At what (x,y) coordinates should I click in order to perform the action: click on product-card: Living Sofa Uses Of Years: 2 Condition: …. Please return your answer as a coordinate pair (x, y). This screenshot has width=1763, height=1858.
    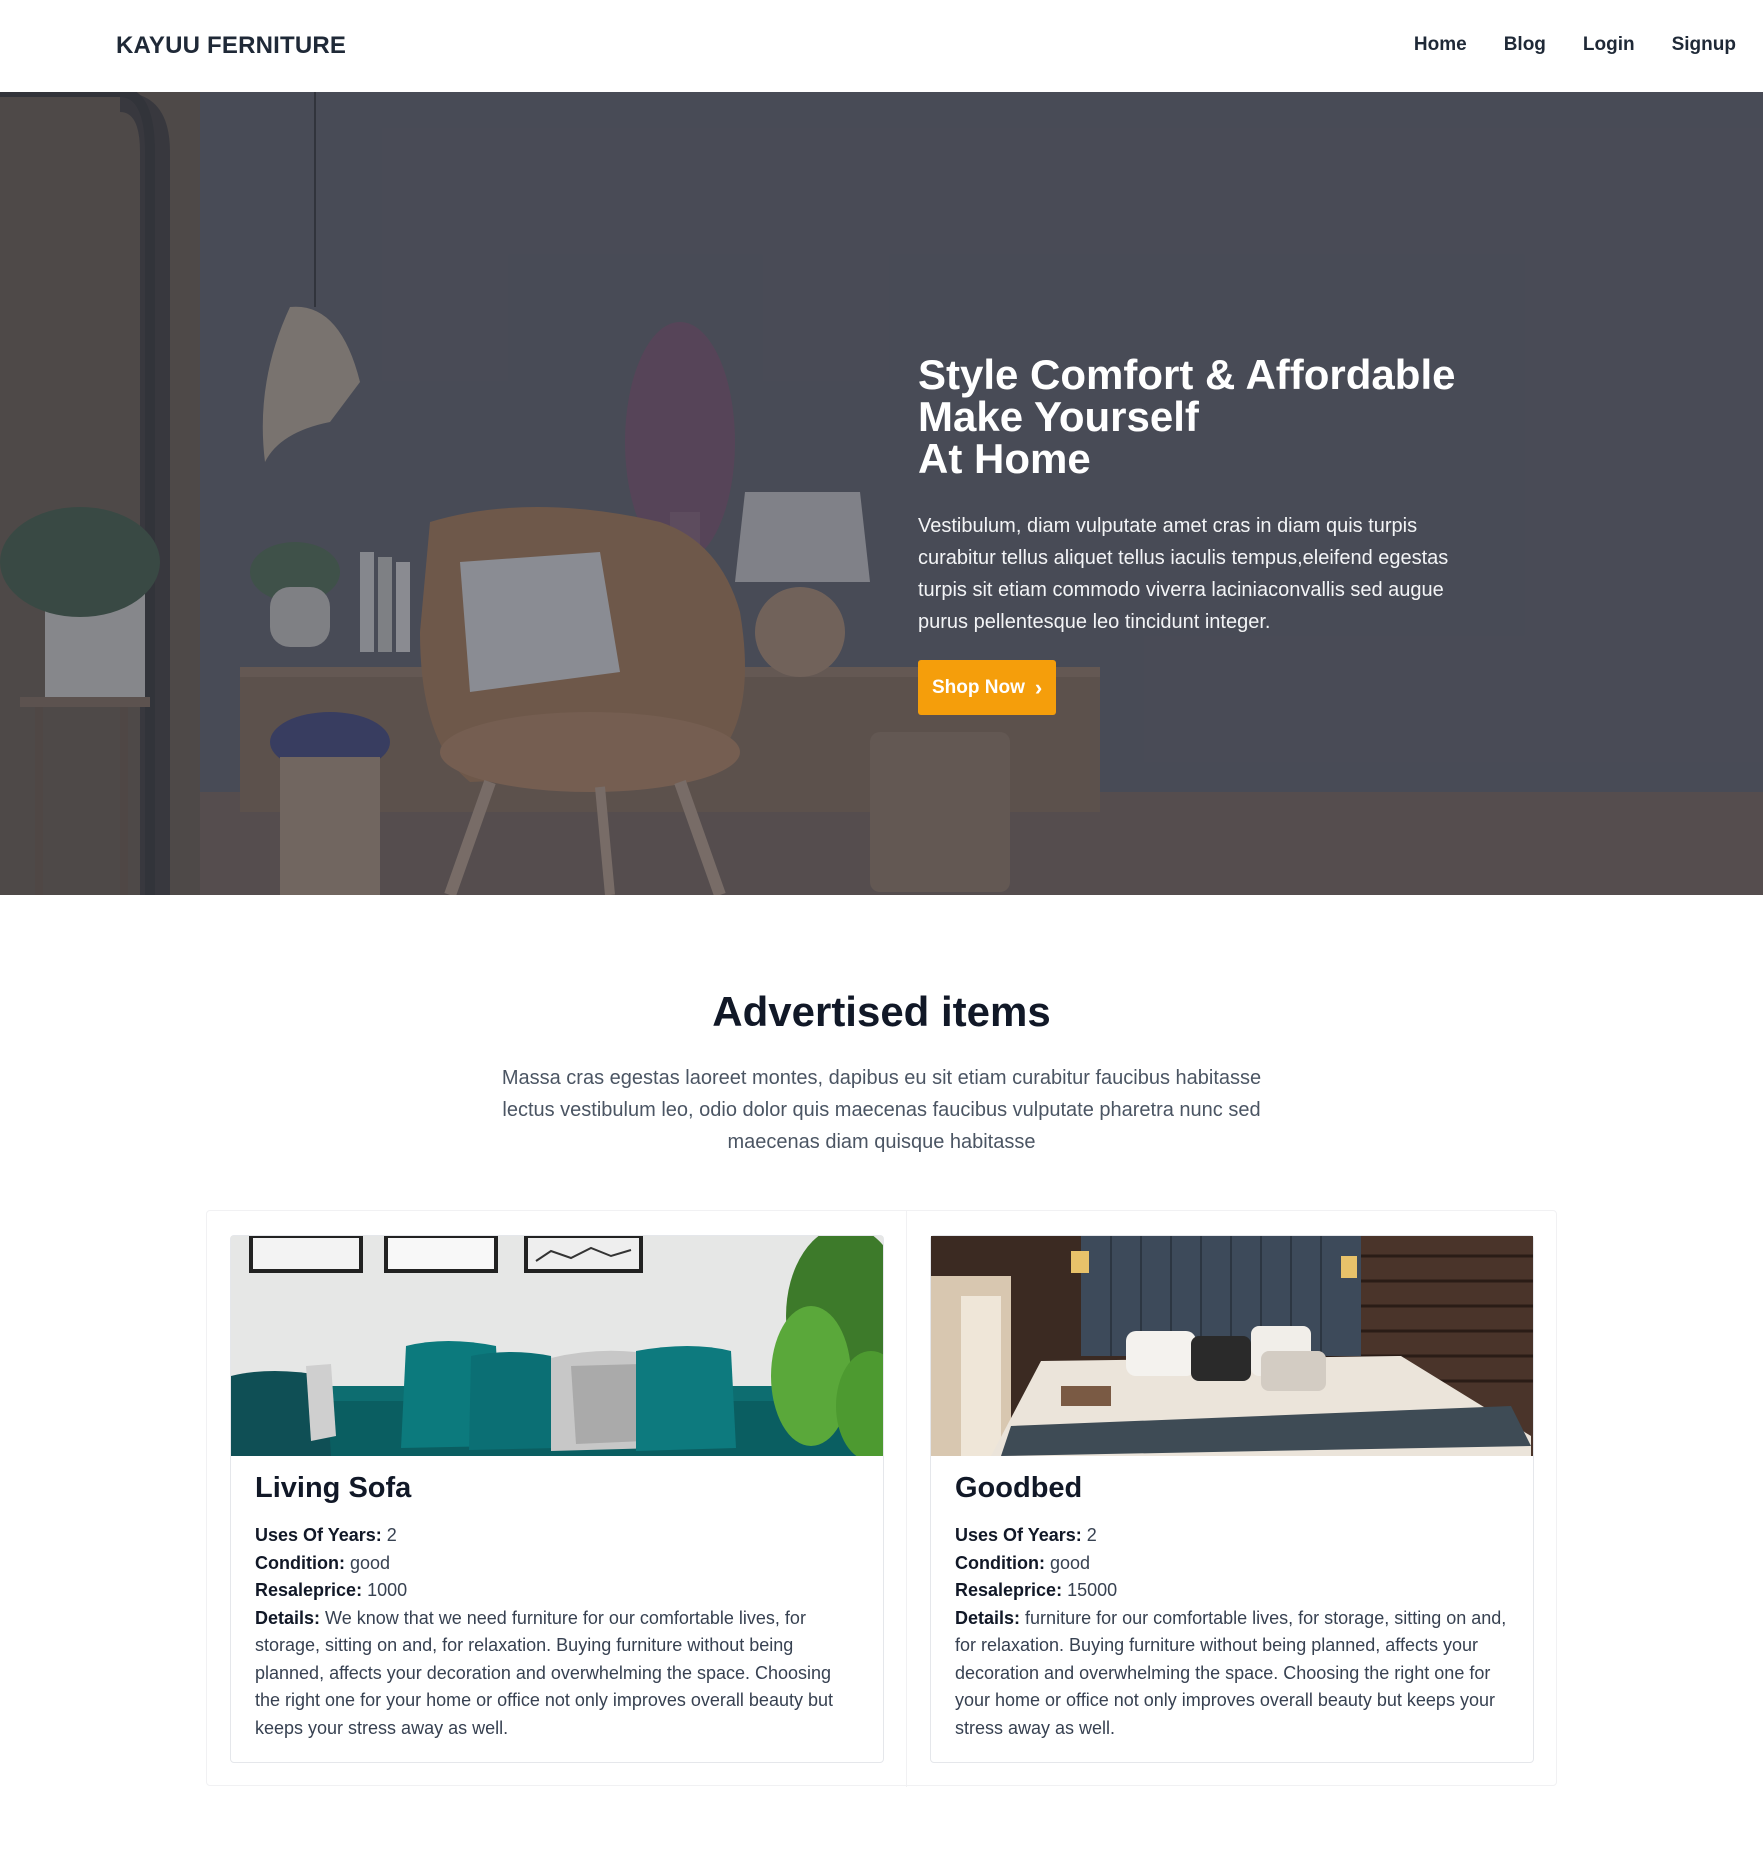
    Looking at the image, I should click on (557, 1499).